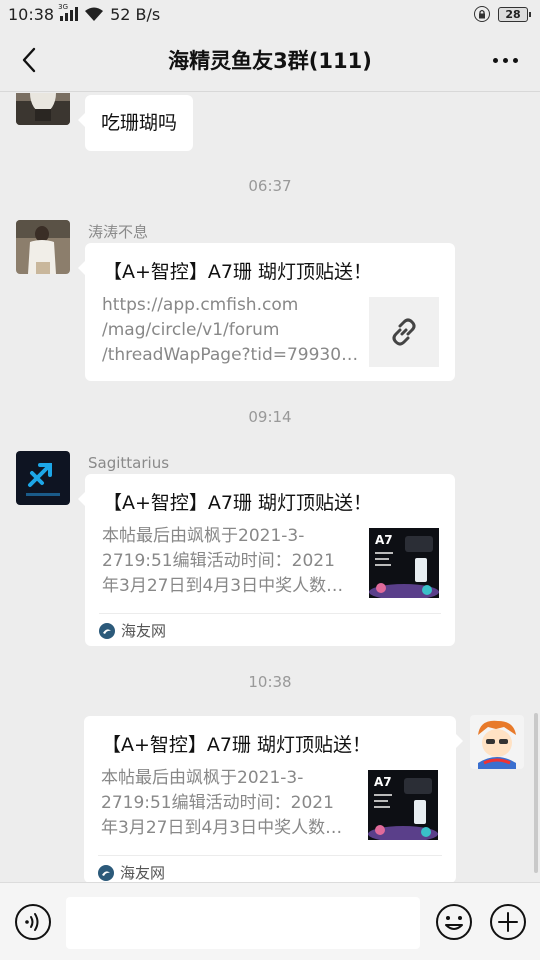 The height and width of the screenshot is (960, 540). I want to click on message-text: 吃珊瑚吗, so click(139, 123).